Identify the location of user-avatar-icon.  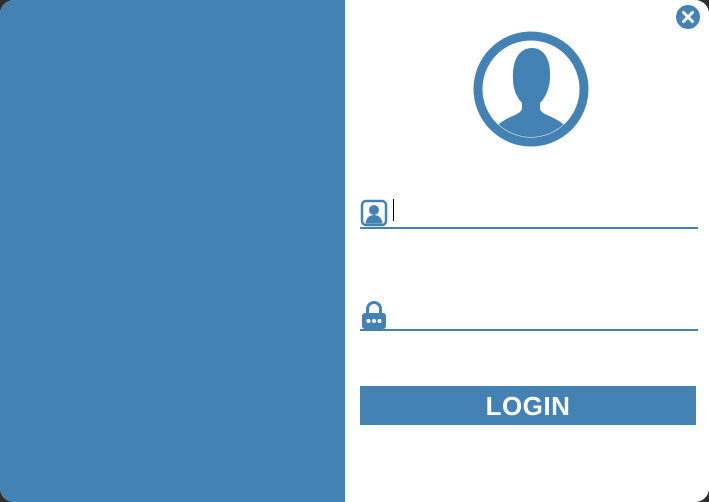
(531, 89).